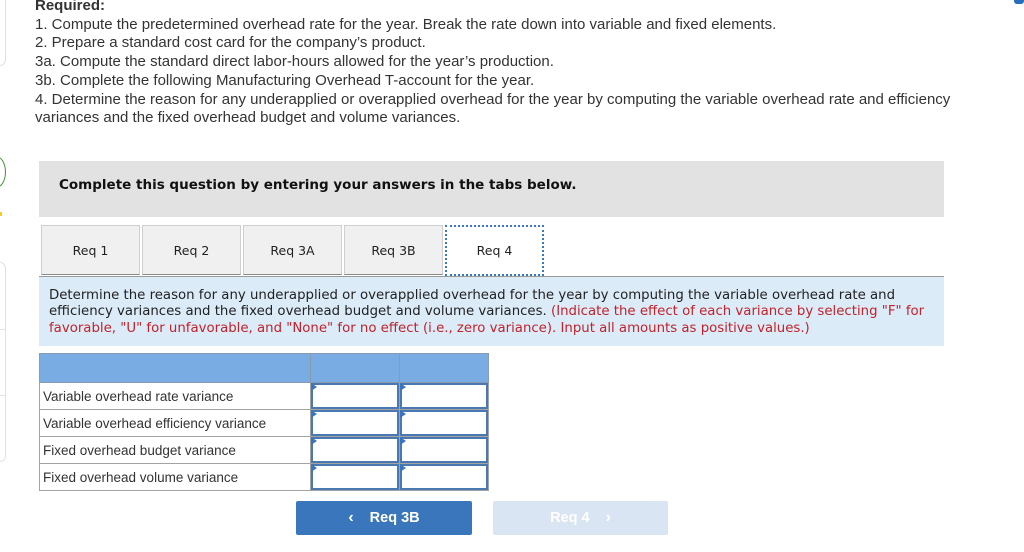  I want to click on table-row: Fixed overhead volume variance, so click(264, 477).